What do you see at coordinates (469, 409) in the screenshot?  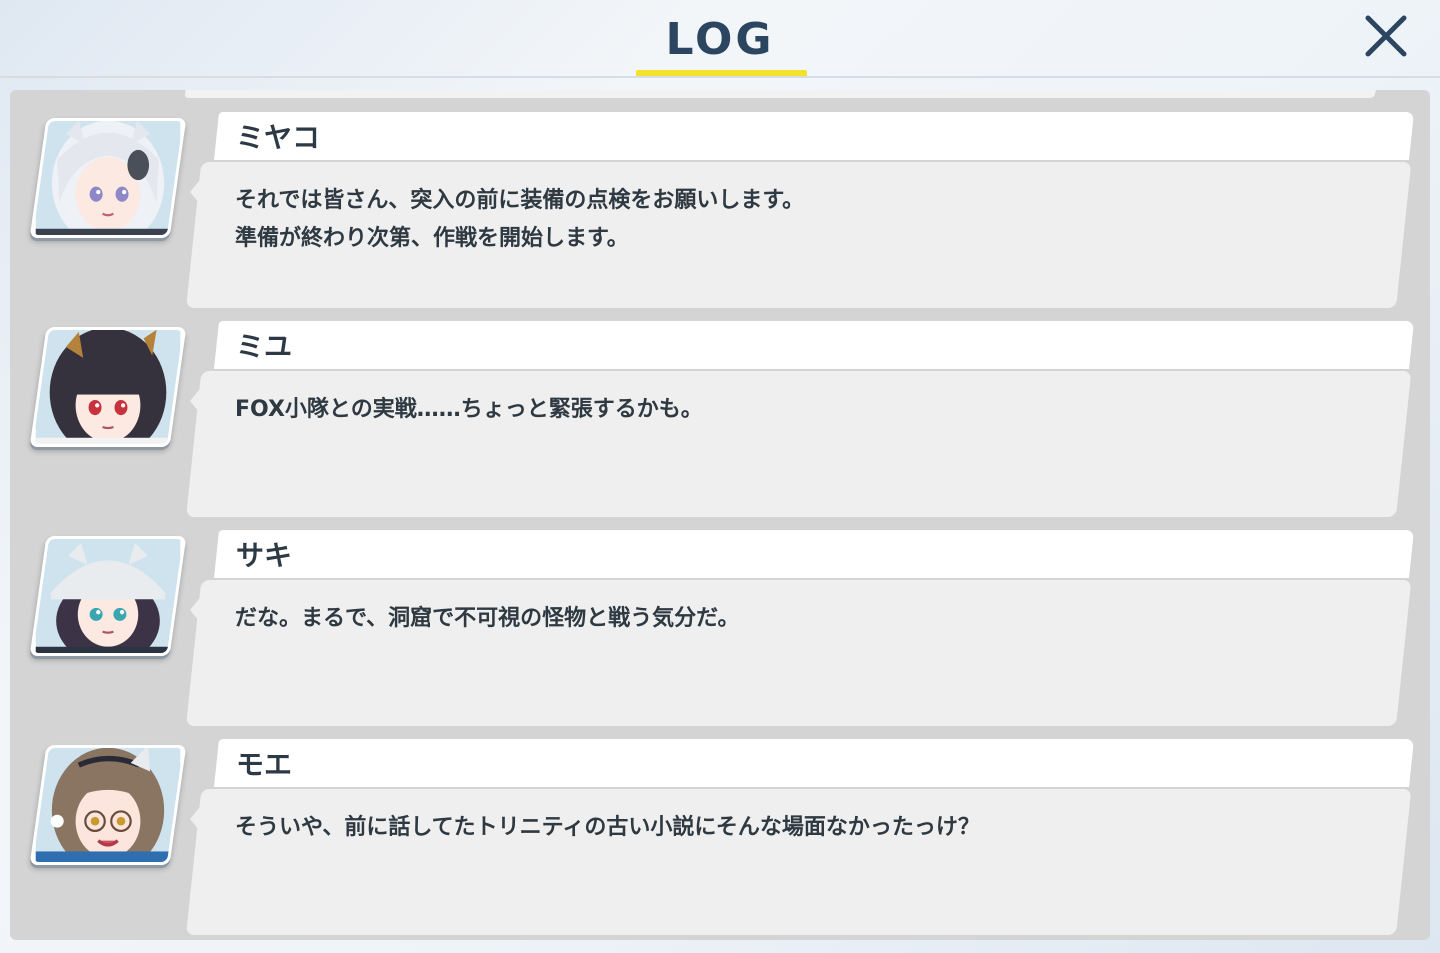 I see `message-line: FOX小隊との実戦……ちょっと緊張するかも。` at bounding box center [469, 409].